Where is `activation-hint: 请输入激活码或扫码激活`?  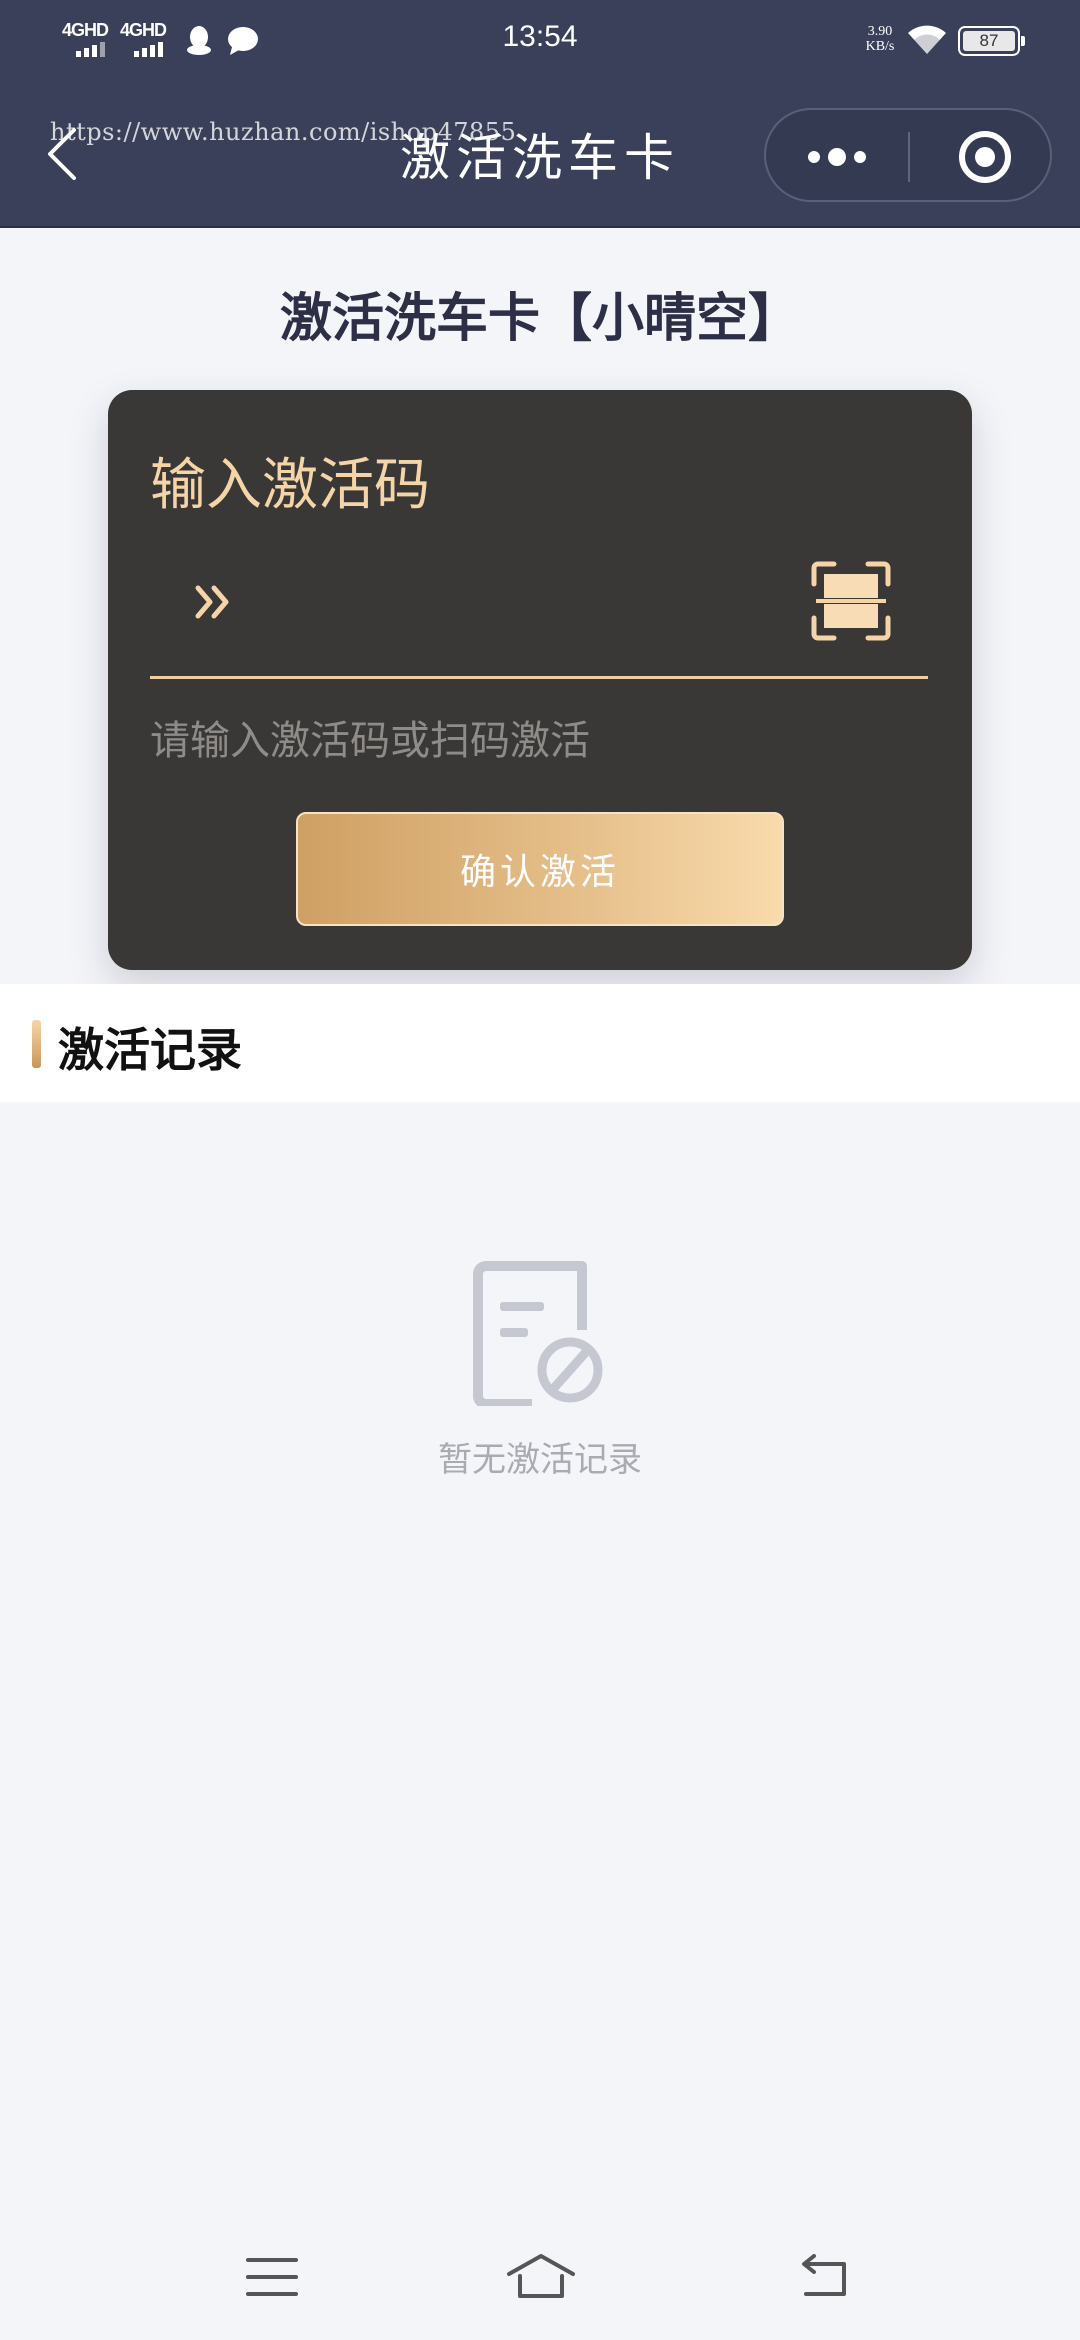 activation-hint: 请输入激活码或扫码激活 is located at coordinates (370, 741).